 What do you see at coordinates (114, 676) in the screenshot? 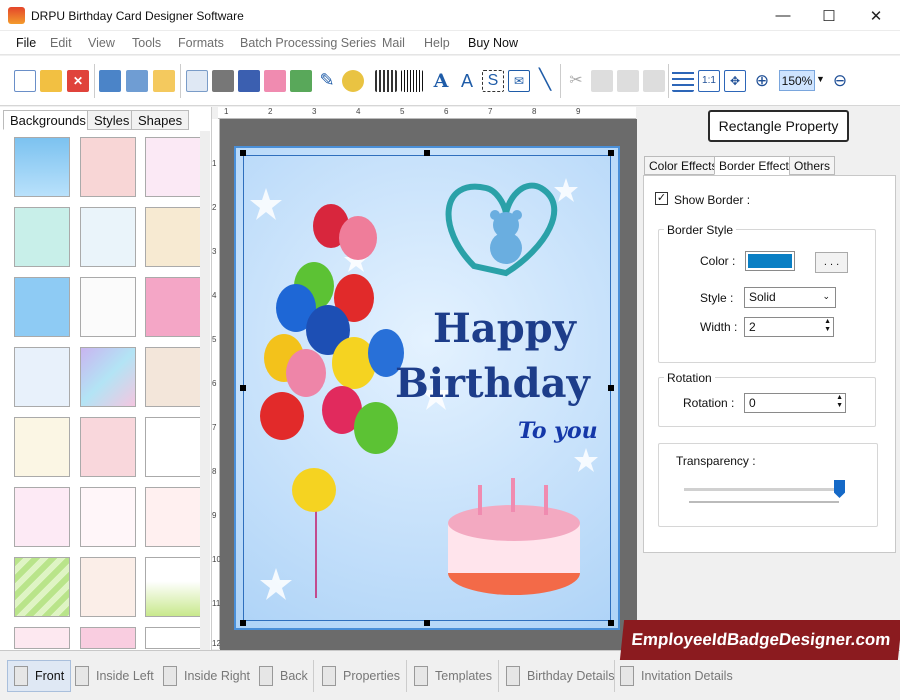
I see `tab-inside-left: Inside Left` at bounding box center [114, 676].